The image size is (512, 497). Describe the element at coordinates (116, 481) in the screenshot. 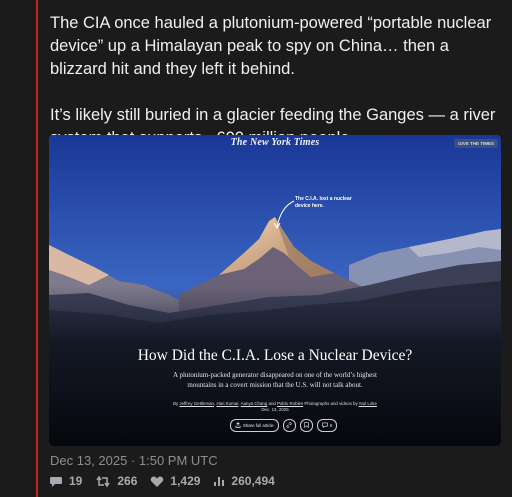

I see `repost-stat: 266` at that location.